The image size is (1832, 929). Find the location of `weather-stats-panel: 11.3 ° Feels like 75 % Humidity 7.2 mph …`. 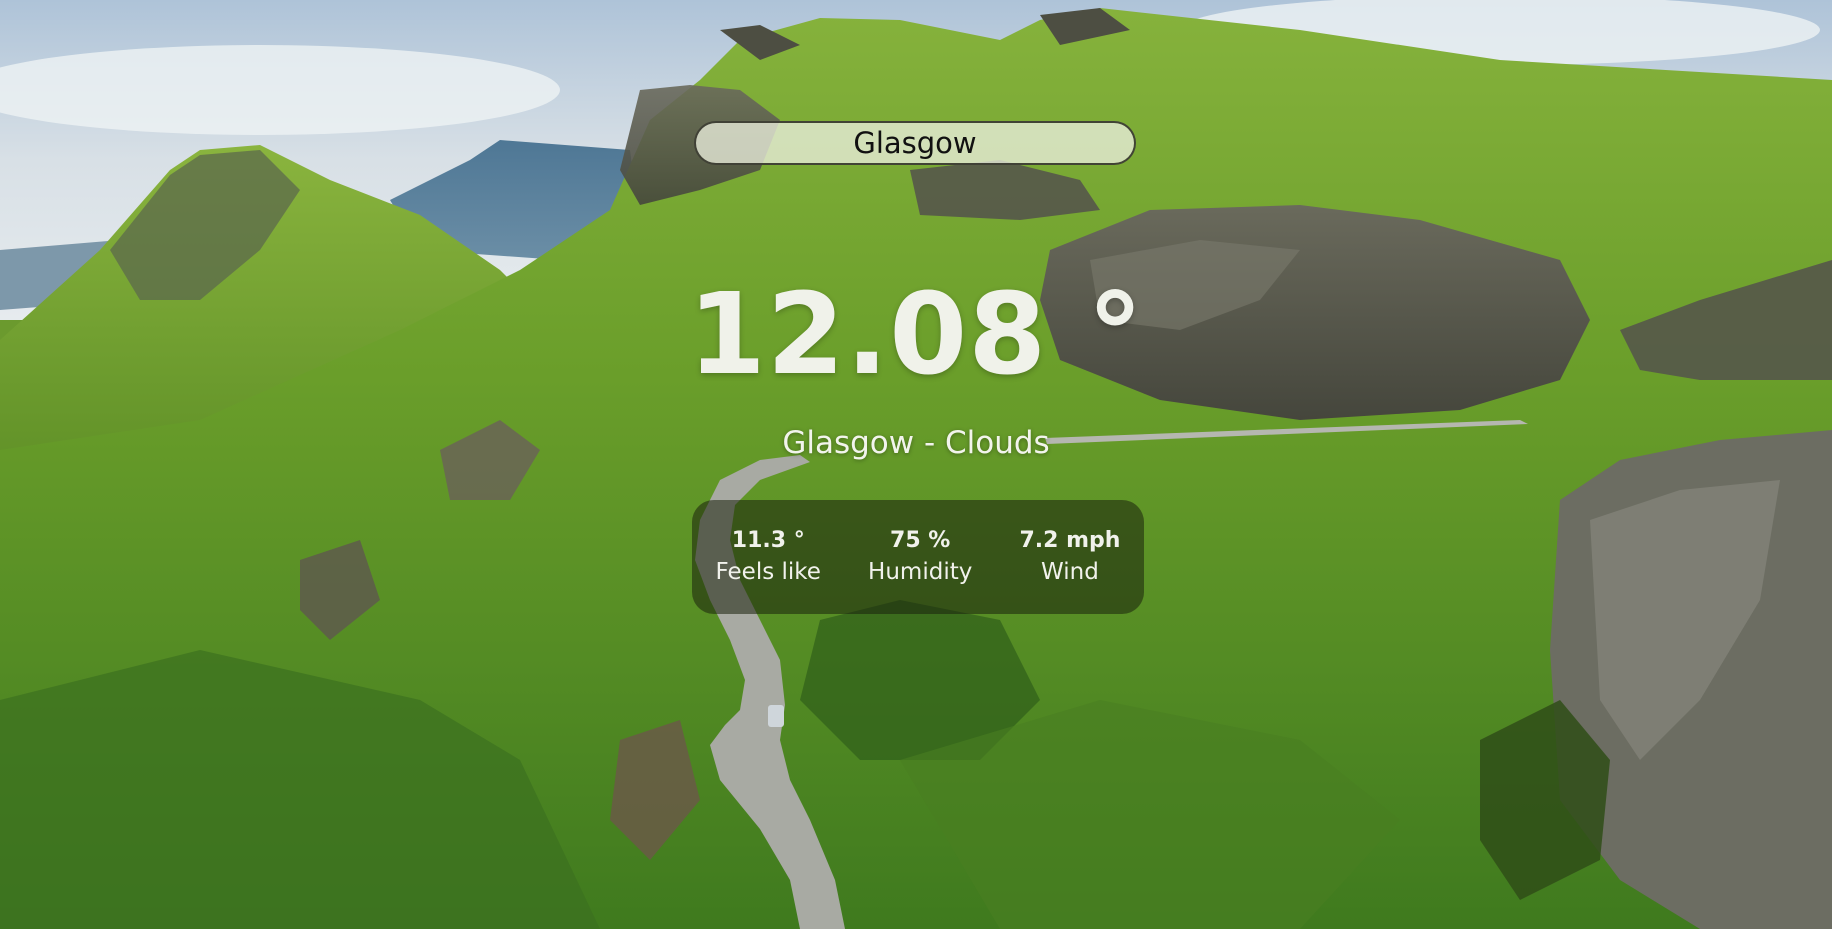

weather-stats-panel: 11.3 ° Feels like 75 % Humidity 7.2 mph … is located at coordinates (918, 557).